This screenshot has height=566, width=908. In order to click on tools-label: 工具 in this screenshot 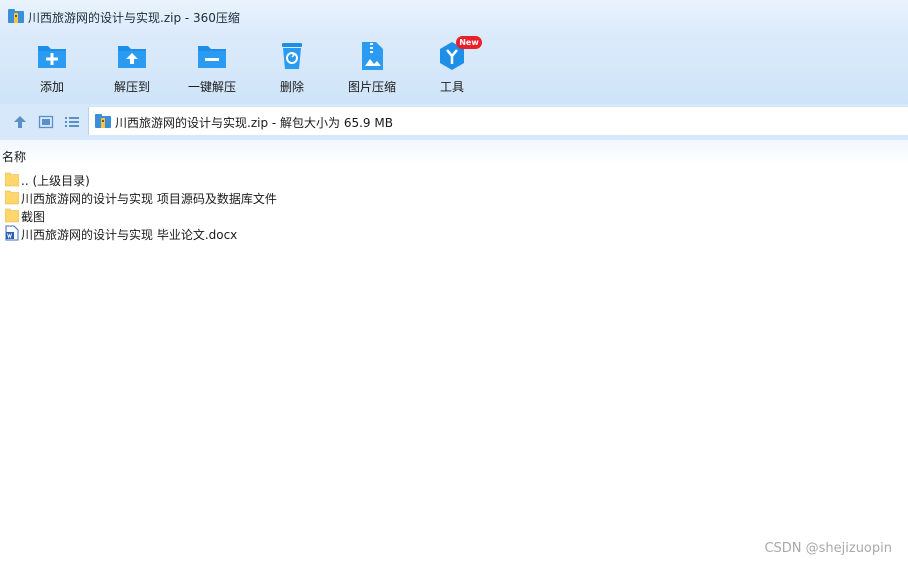, I will do `click(451, 87)`.